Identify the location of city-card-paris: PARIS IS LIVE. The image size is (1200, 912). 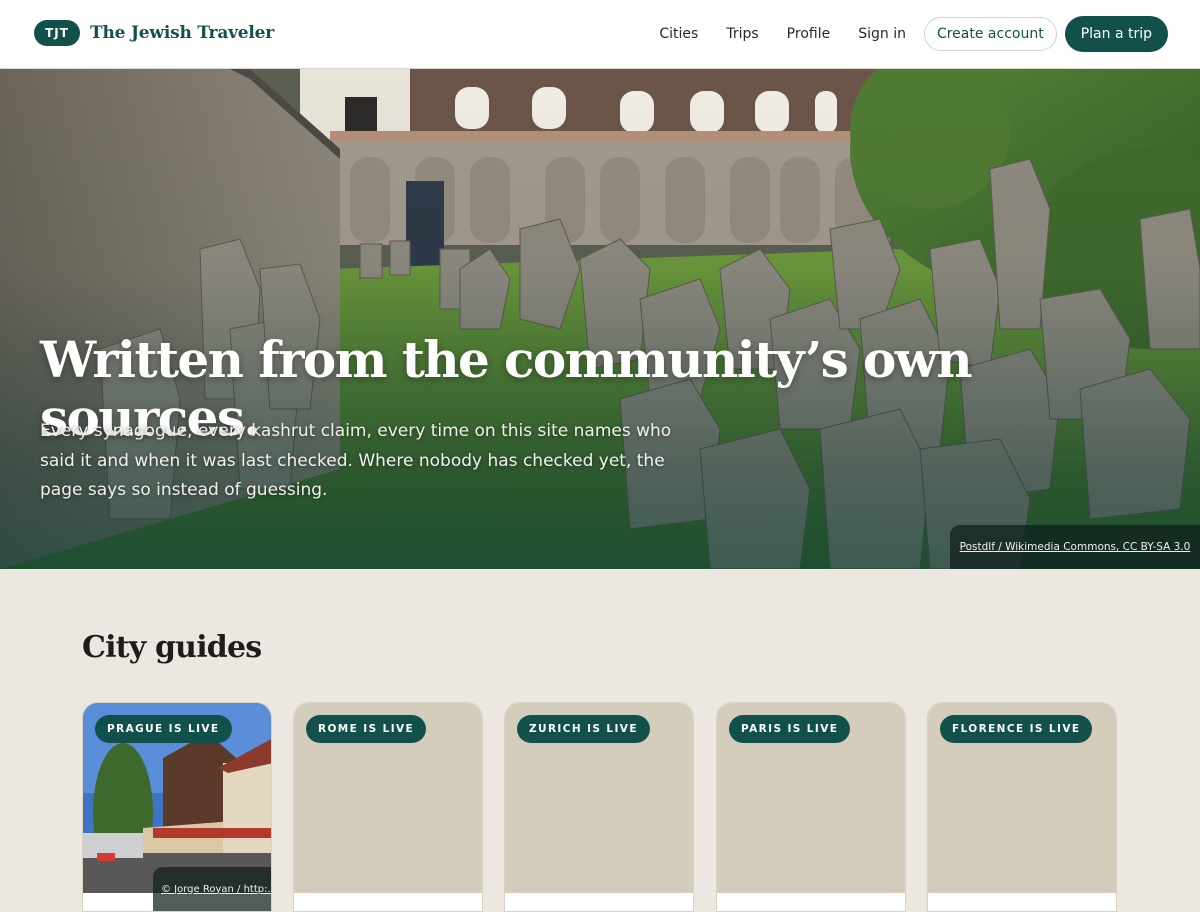
(811, 807).